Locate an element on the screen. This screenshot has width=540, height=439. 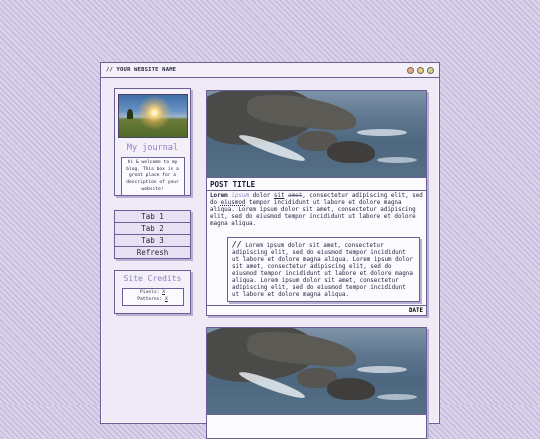
maximize-button is located at coordinates (420, 70).